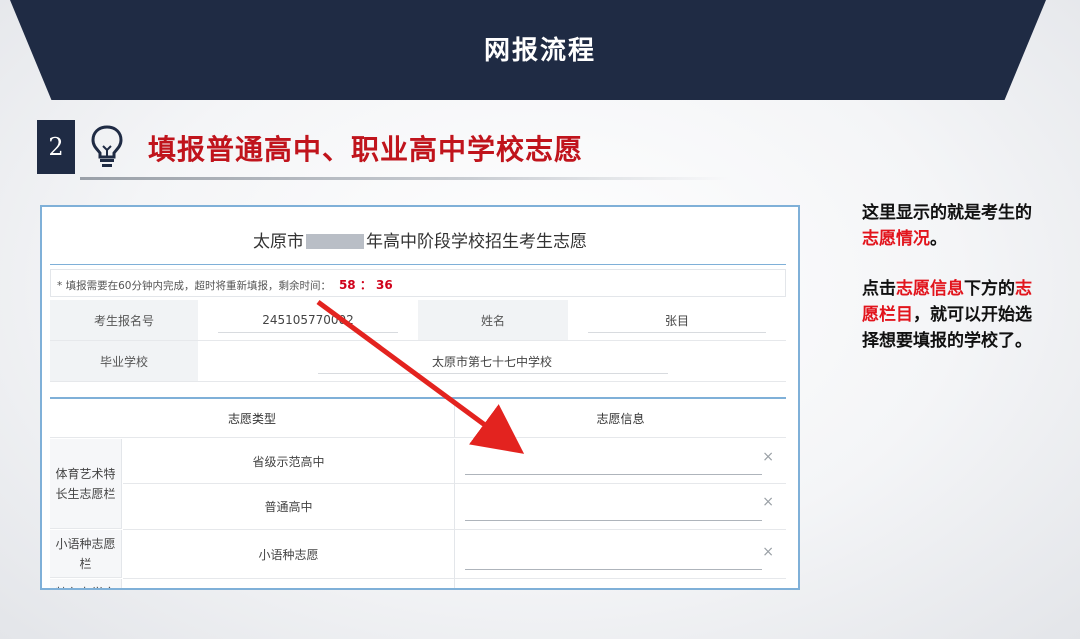 This screenshot has width=1080, height=639. I want to click on explain-p1-highlight: 志愿情况, so click(896, 239).